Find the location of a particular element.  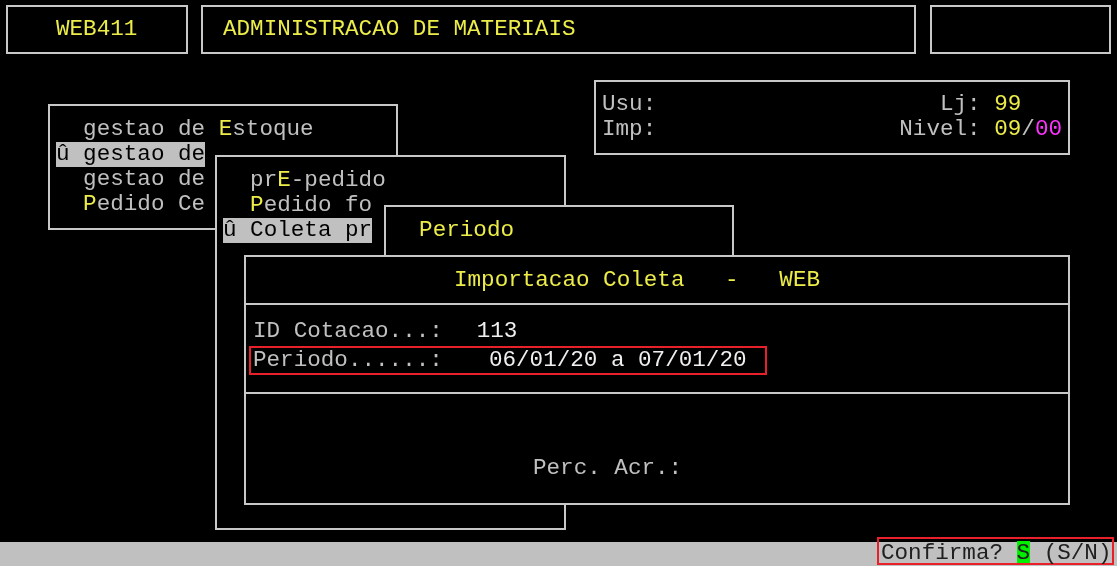

field-label: Perc. Acr.: is located at coordinates (608, 468).